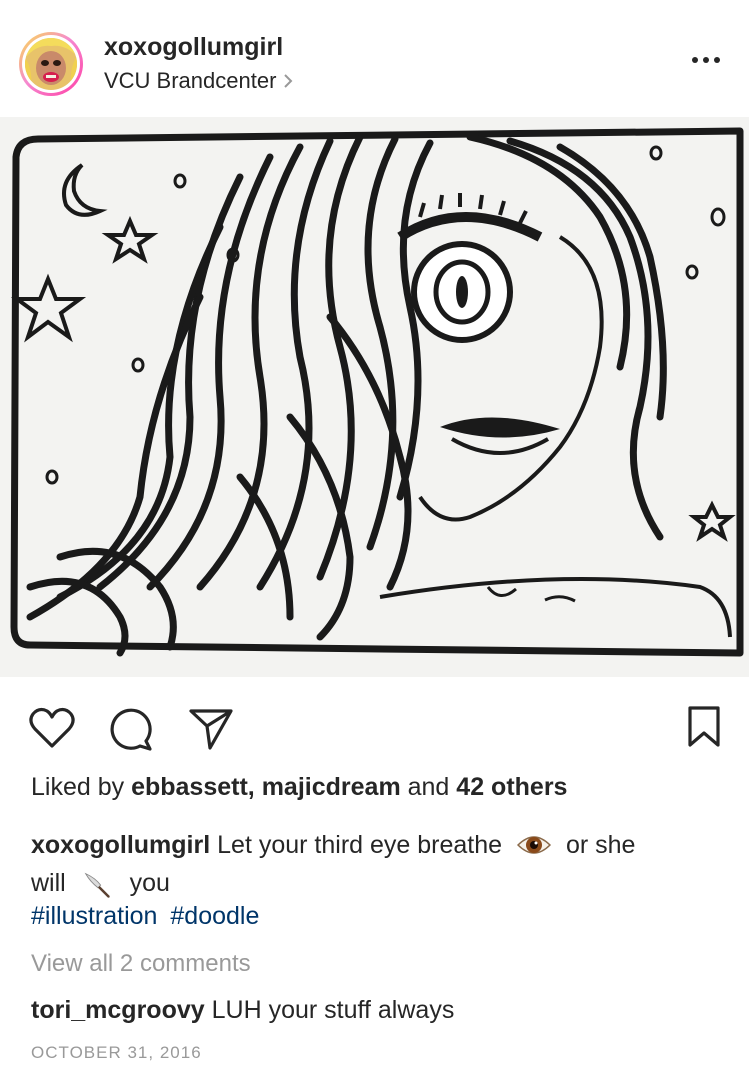  I want to click on view-all-comments-link: View all 2 comments, so click(141, 964).